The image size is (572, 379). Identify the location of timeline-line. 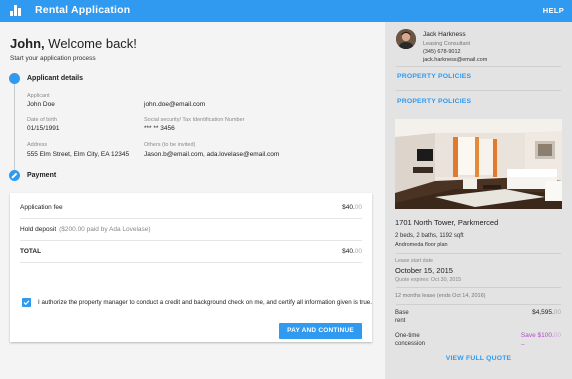
(14, 127).